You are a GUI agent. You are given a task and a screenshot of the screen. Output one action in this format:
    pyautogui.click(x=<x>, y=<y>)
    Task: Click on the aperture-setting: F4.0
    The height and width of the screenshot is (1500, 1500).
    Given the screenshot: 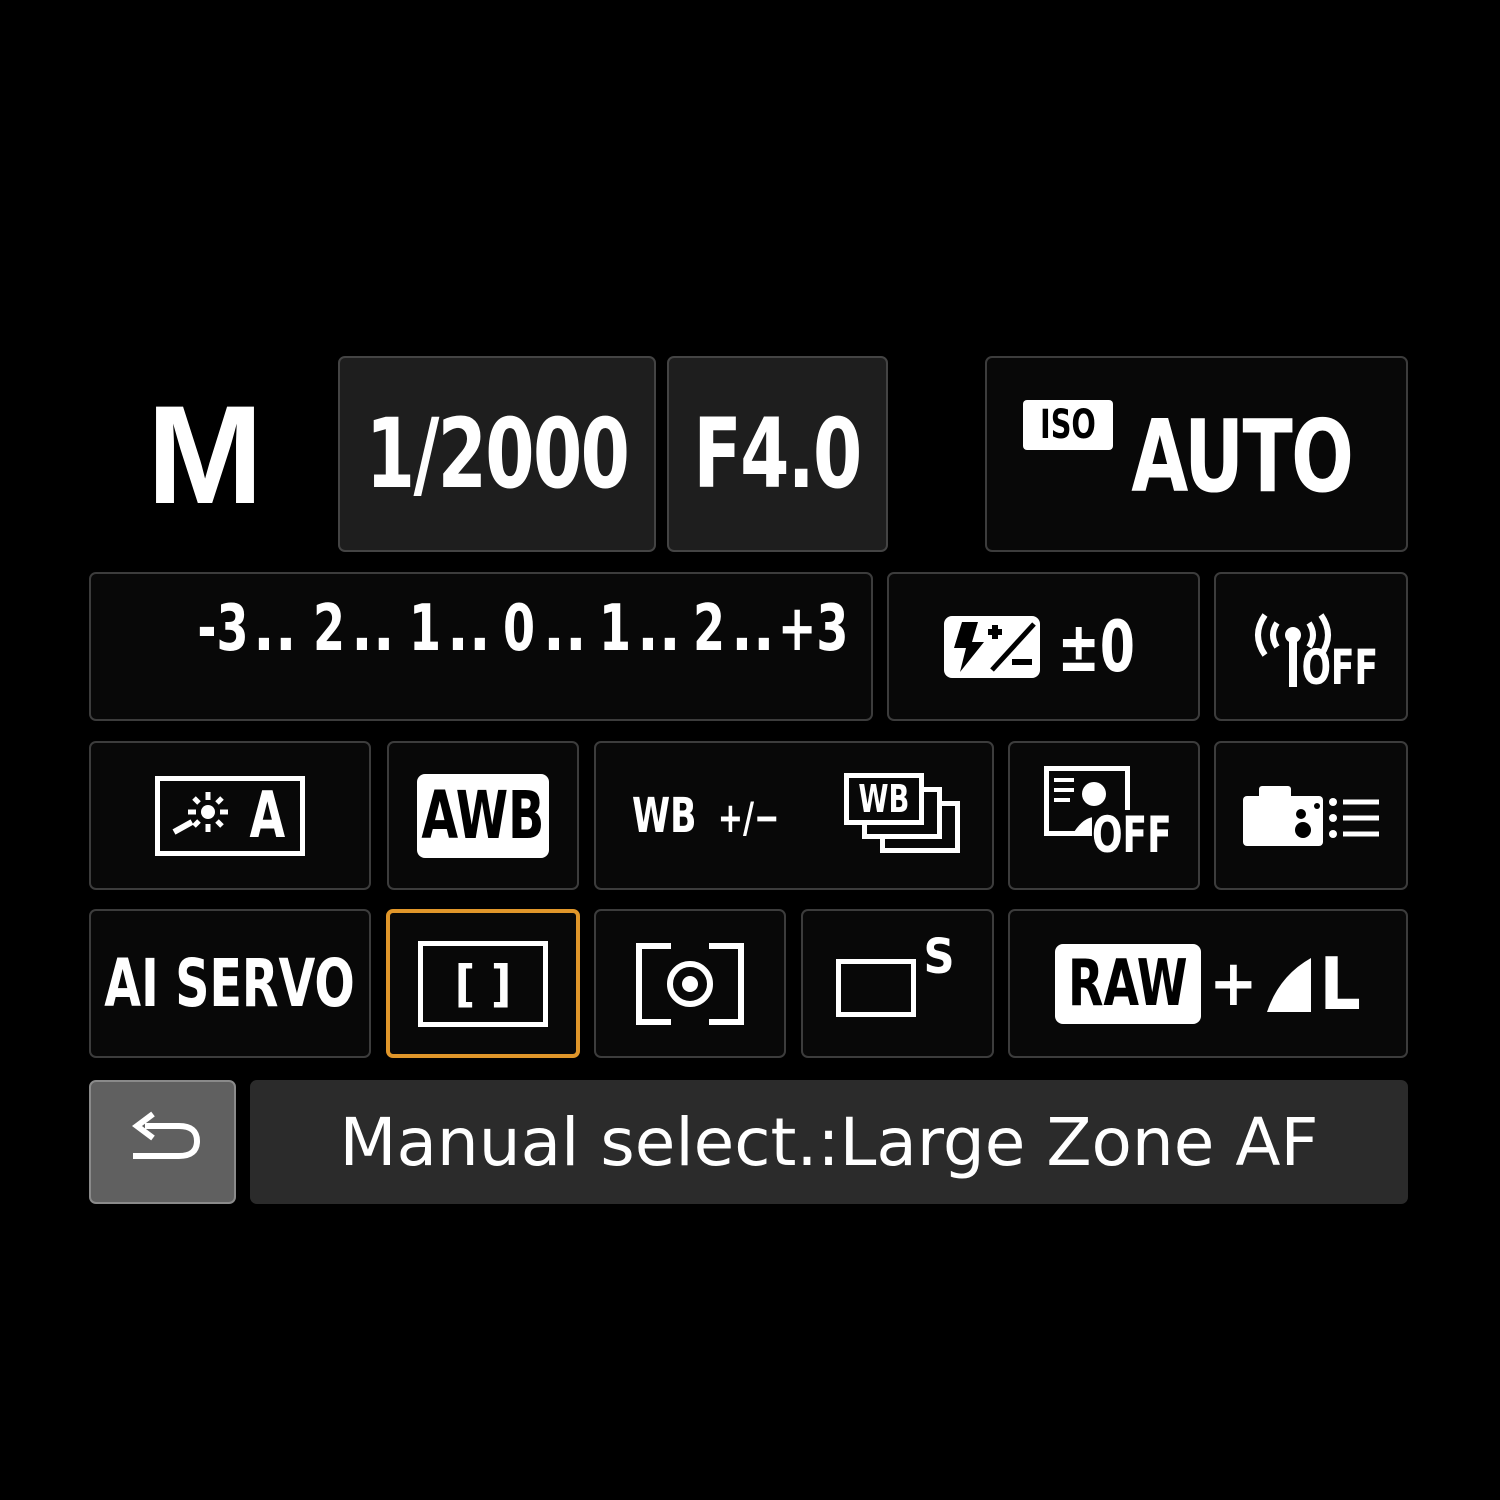 What is the action you would take?
    pyautogui.click(x=777, y=454)
    